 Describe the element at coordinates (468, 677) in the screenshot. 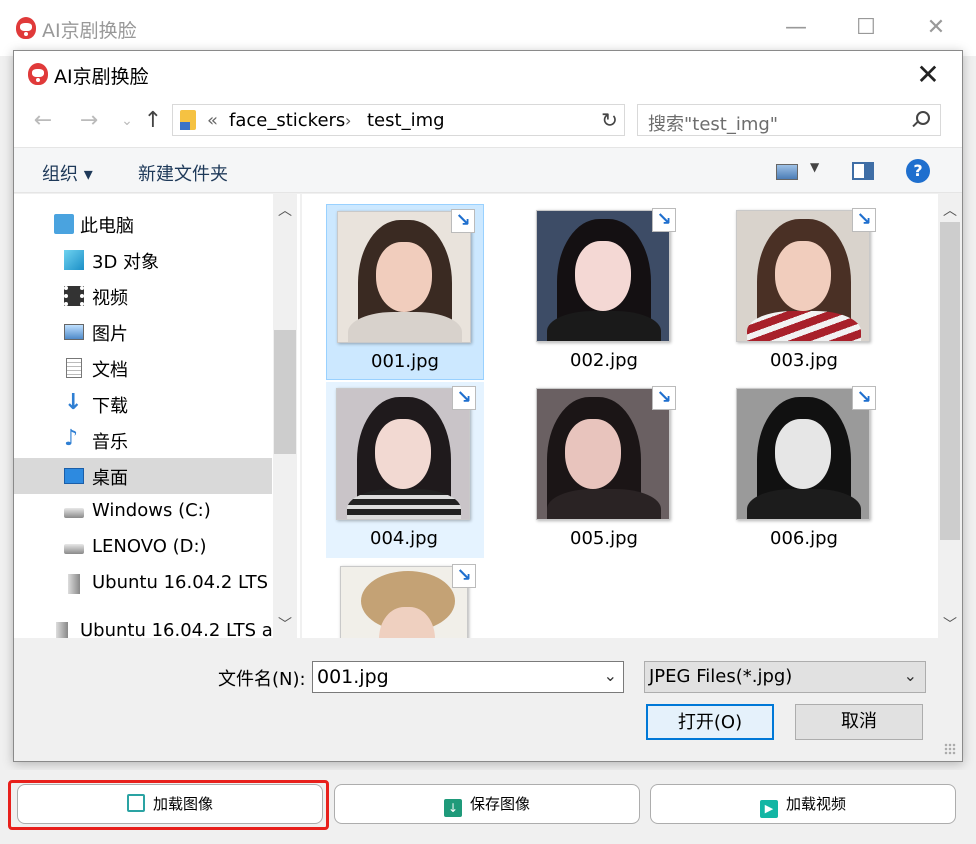

I see `filename-input: 001.jpg ⌄` at that location.